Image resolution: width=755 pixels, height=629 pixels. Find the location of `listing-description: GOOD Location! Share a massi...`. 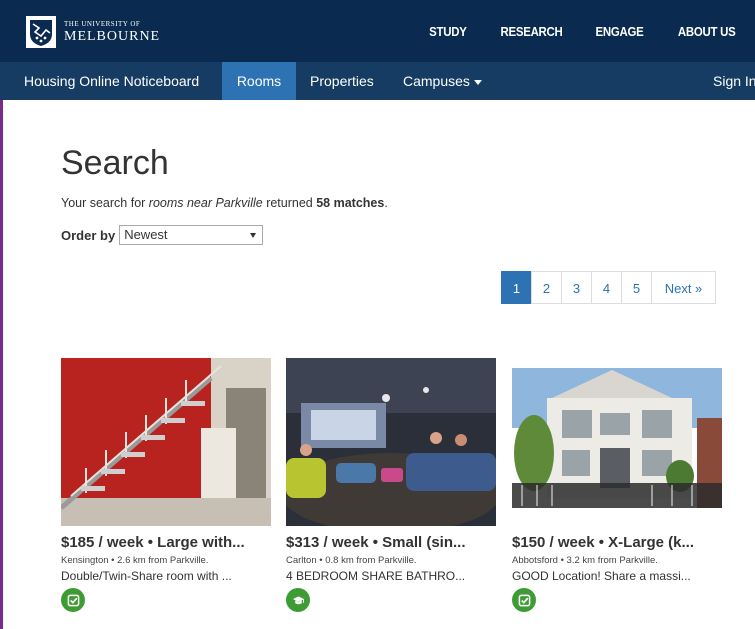

listing-description: GOOD Location! Share a massi... is located at coordinates (601, 576).